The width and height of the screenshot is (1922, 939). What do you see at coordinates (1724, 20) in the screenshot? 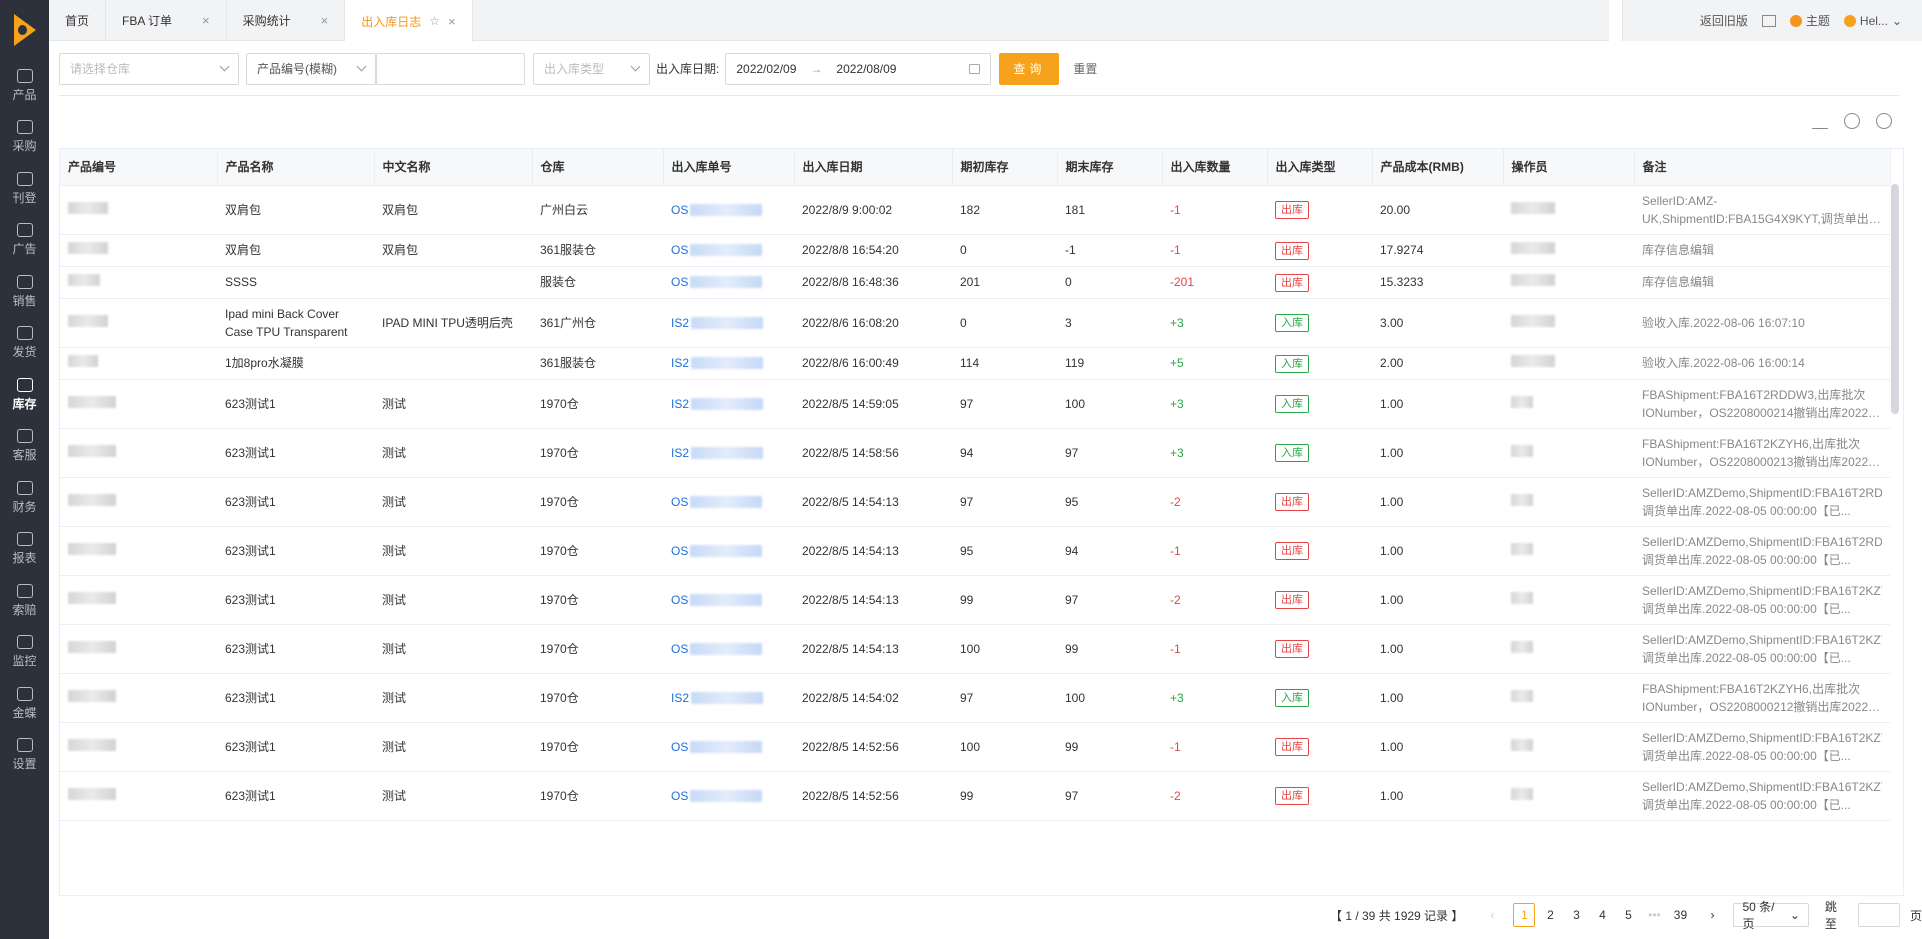
I see `back-old-version-link: 返回旧版` at bounding box center [1724, 20].